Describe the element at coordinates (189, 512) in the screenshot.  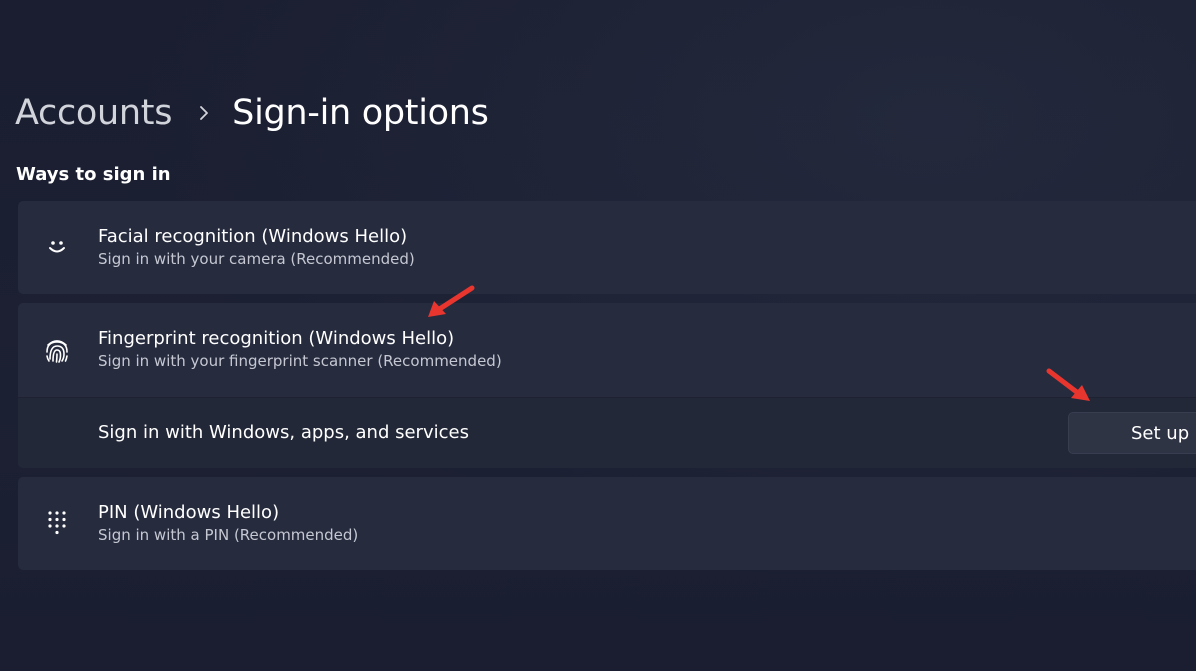
I see `pin-title: PIN (Windows Hello)` at that location.